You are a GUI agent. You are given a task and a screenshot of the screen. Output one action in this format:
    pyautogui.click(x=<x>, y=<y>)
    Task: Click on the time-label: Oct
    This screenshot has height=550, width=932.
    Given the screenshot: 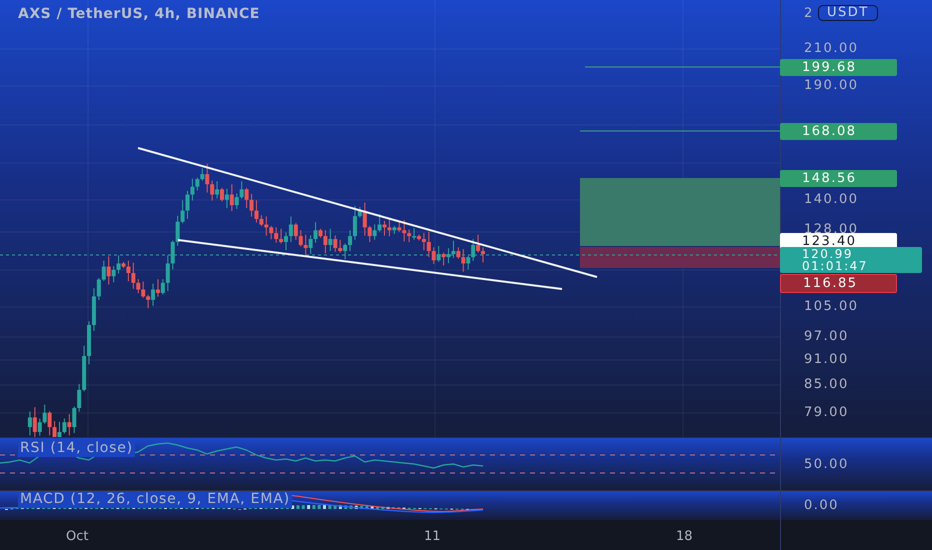 What is the action you would take?
    pyautogui.click(x=77, y=537)
    